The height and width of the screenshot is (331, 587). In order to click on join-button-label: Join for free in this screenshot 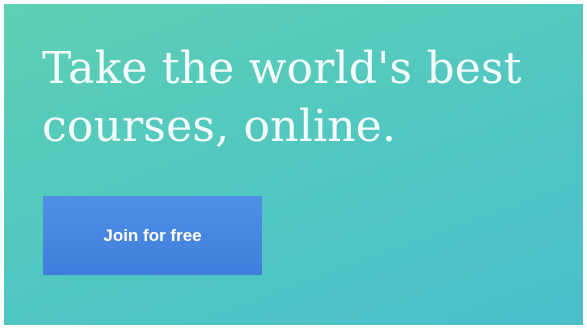, I will do `click(152, 235)`.